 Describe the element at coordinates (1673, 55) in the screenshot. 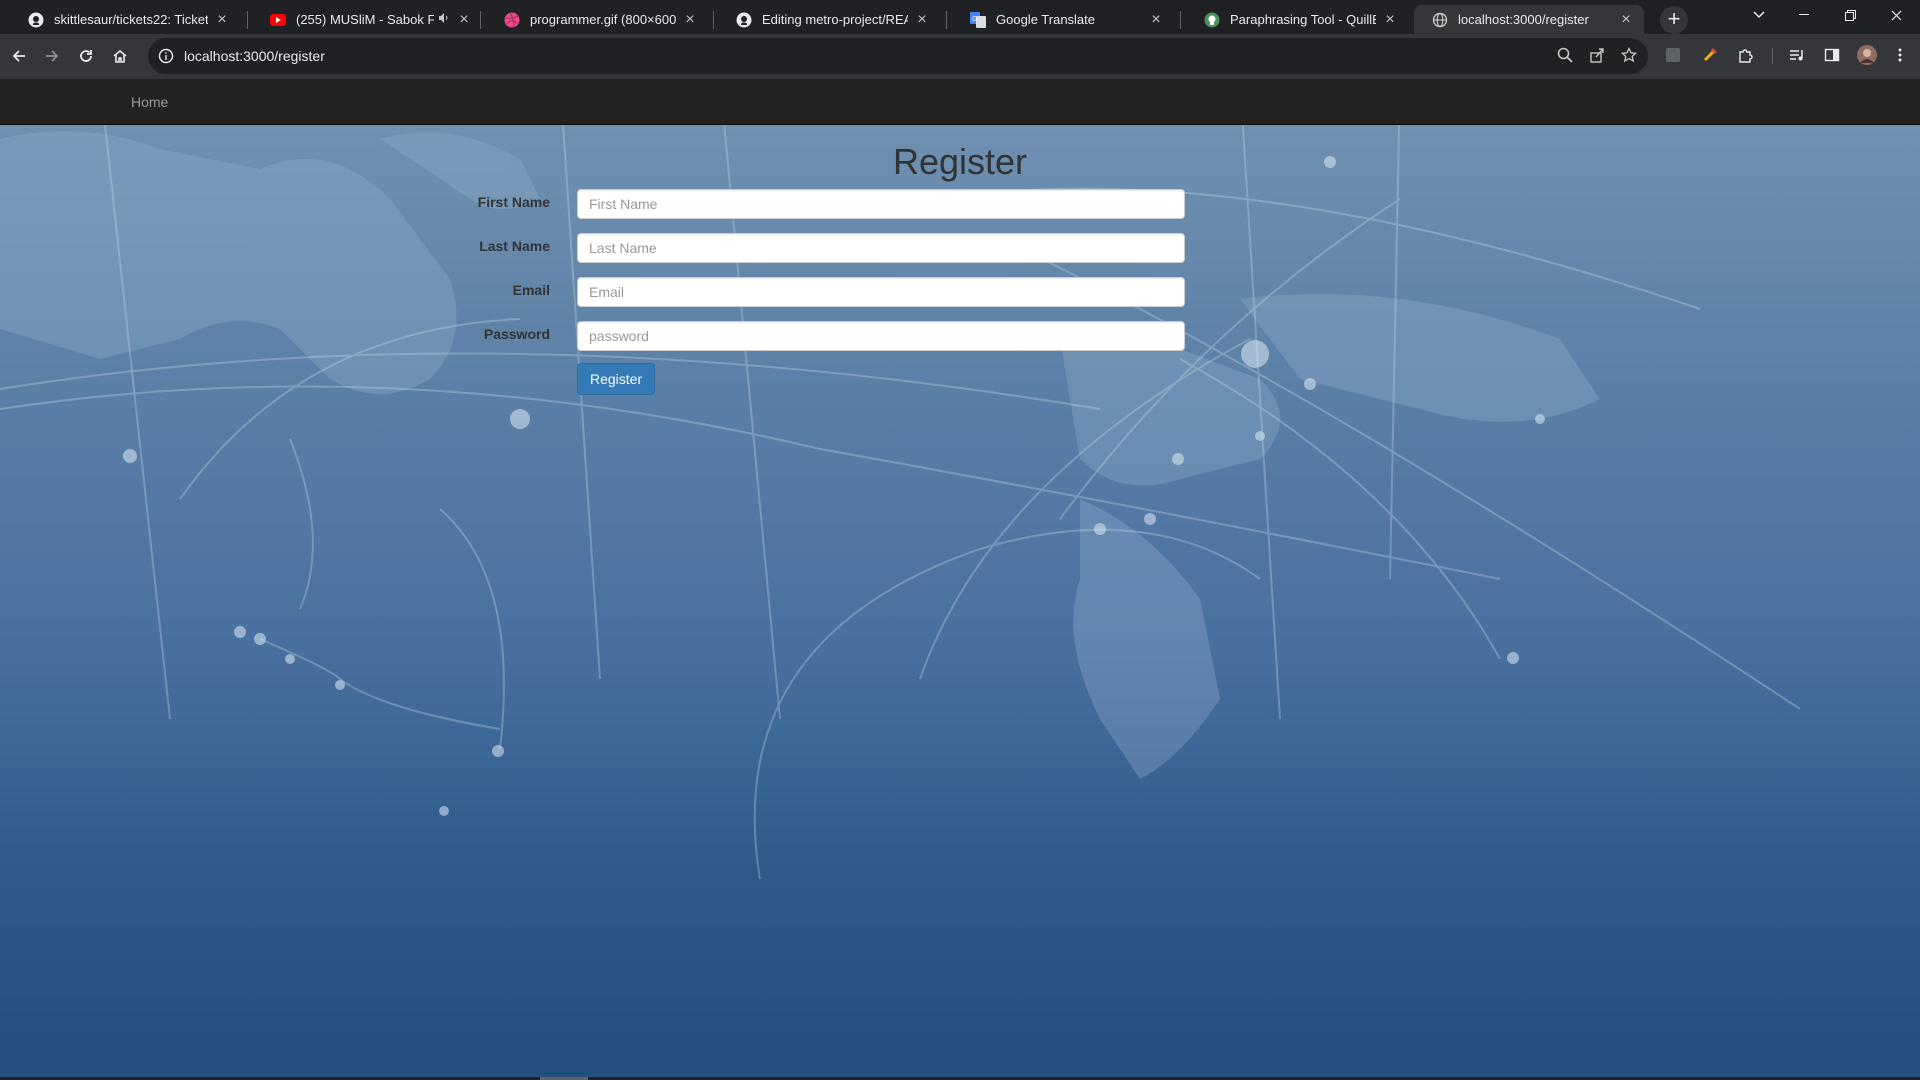

I see `extension-gray-icon` at that location.